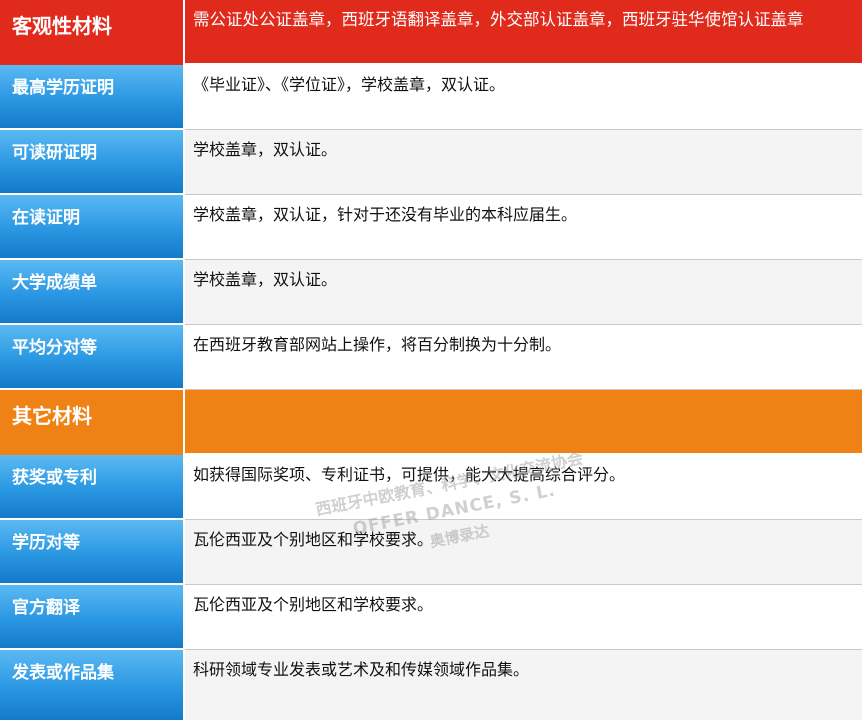  I want to click on row-label: 平均分对等, so click(92, 357).